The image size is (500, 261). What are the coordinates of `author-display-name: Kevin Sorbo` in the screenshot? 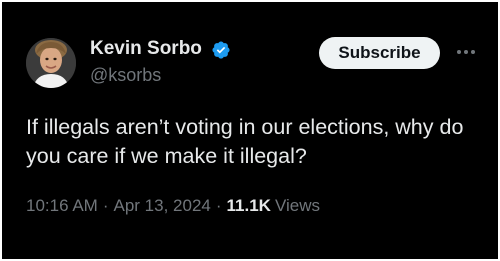 It's located at (146, 49).